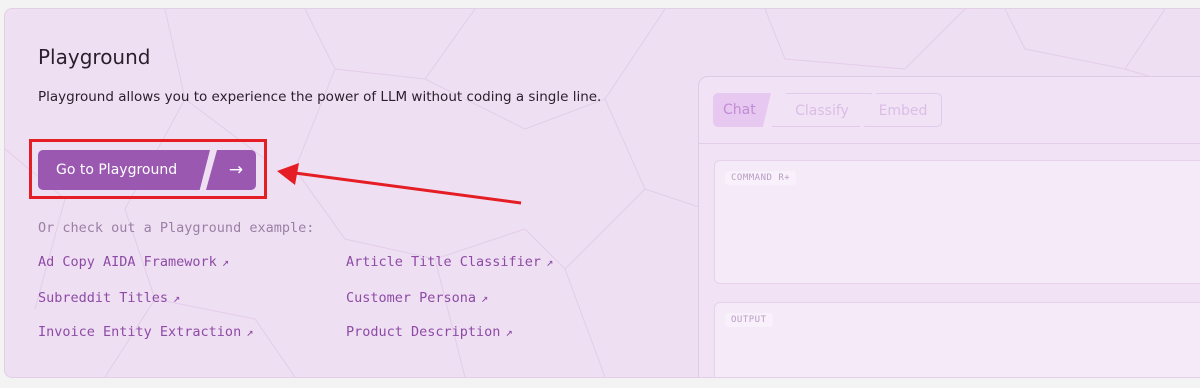  Describe the element at coordinates (903, 110) in the screenshot. I see `tab-embed: Embed` at that location.